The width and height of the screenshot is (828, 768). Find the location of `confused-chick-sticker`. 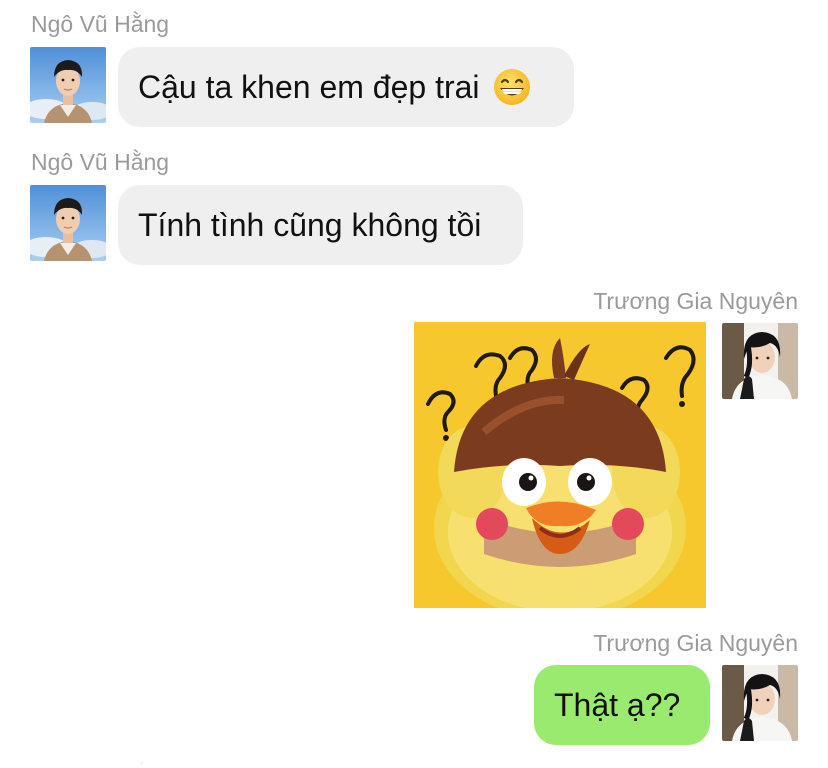

confused-chick-sticker is located at coordinates (560, 465).